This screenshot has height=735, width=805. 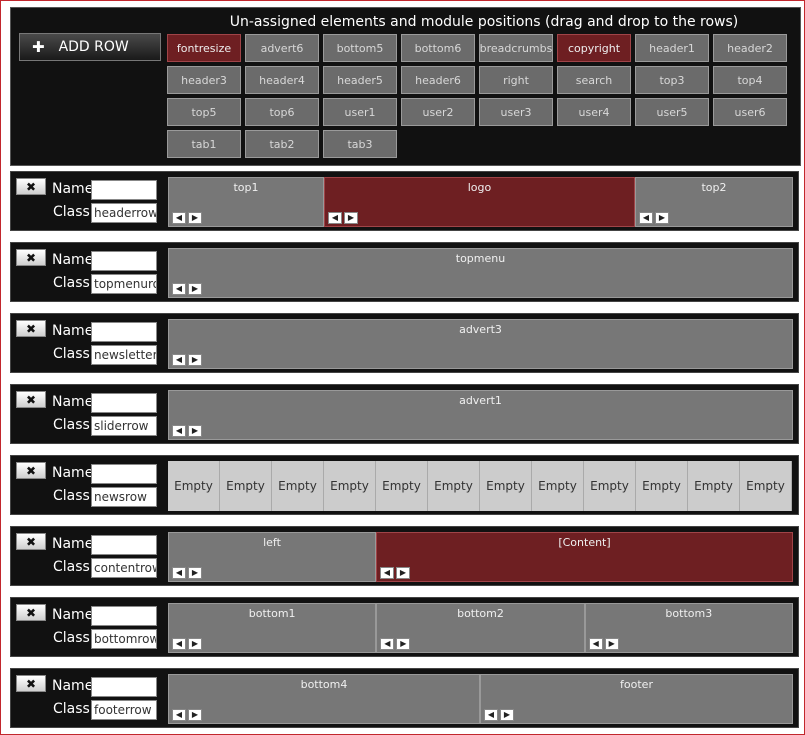 I want to click on pool-chip-search: search, so click(x=594, y=80).